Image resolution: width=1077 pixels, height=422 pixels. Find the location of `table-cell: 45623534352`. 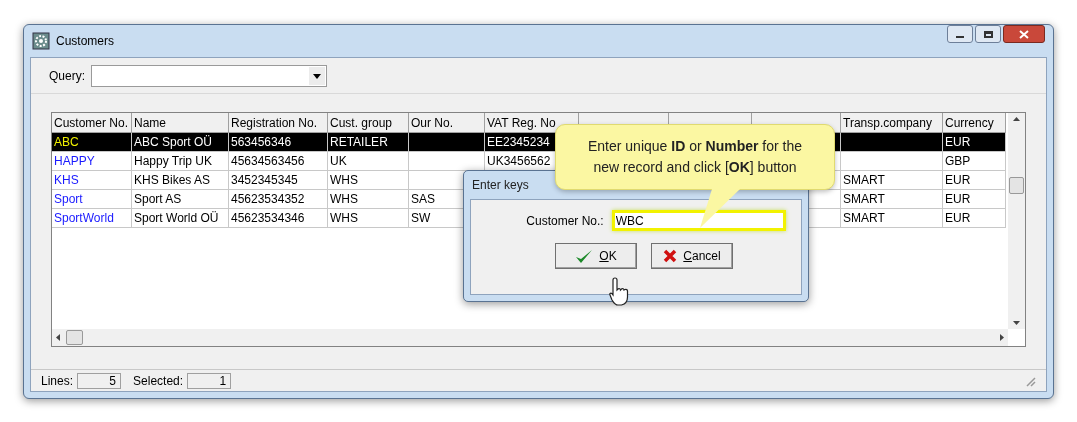

table-cell: 45623534352 is located at coordinates (268, 199).